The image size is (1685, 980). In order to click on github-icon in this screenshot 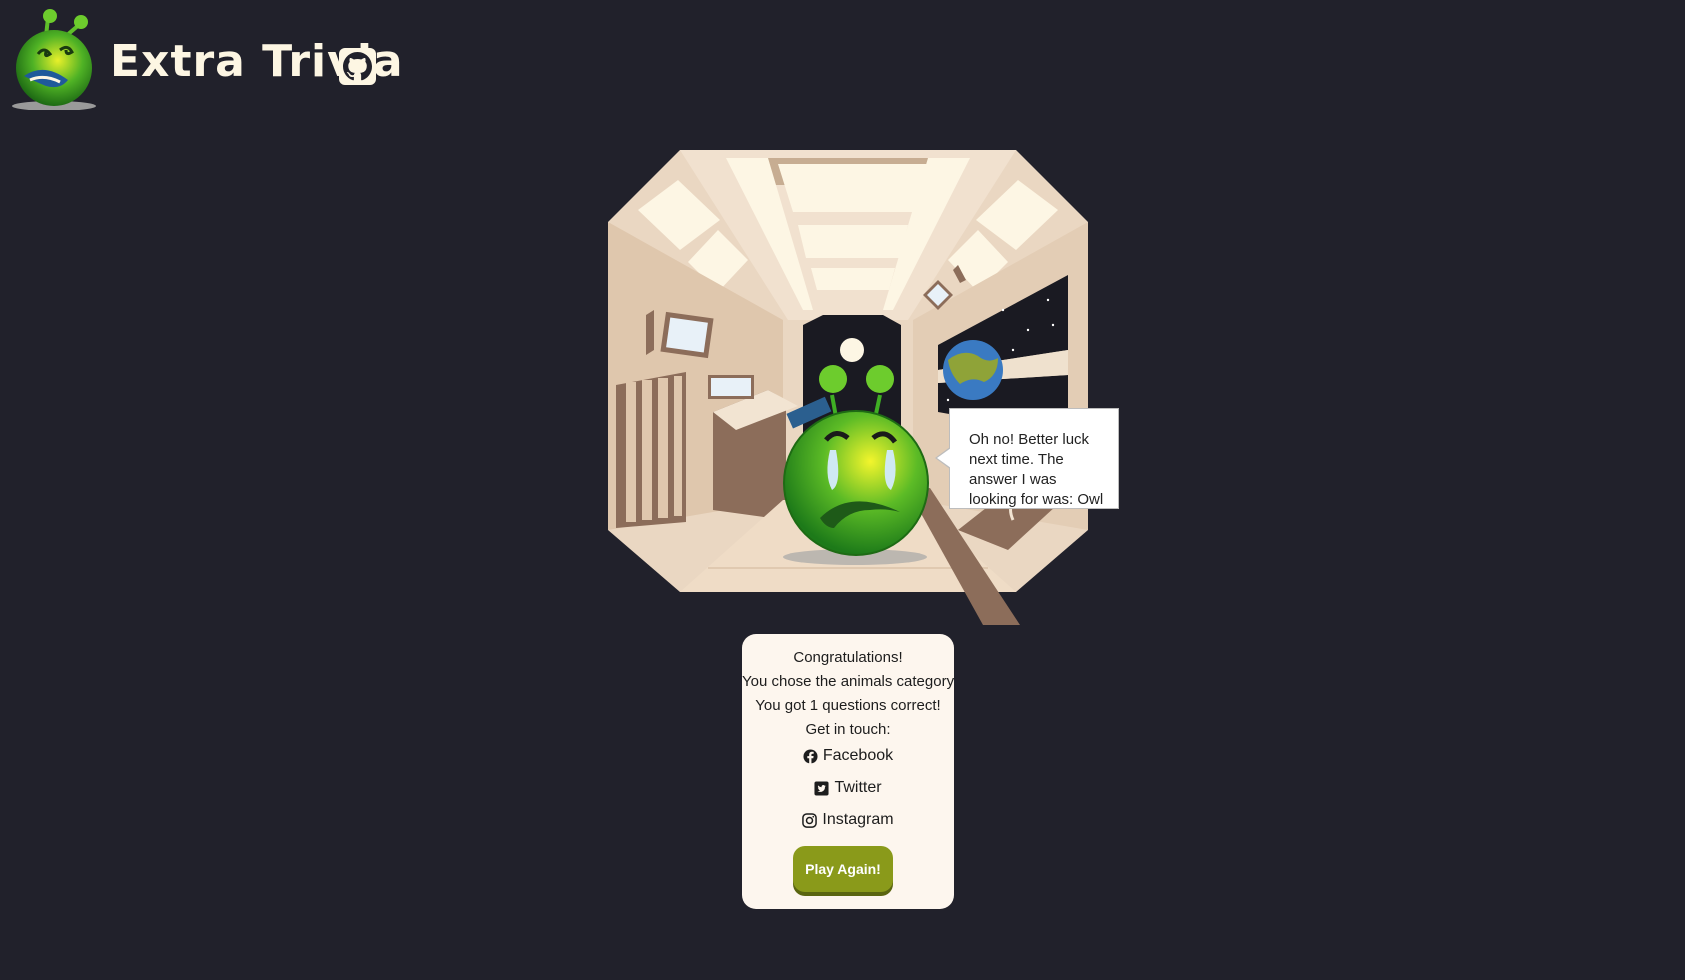, I will do `click(357, 66)`.